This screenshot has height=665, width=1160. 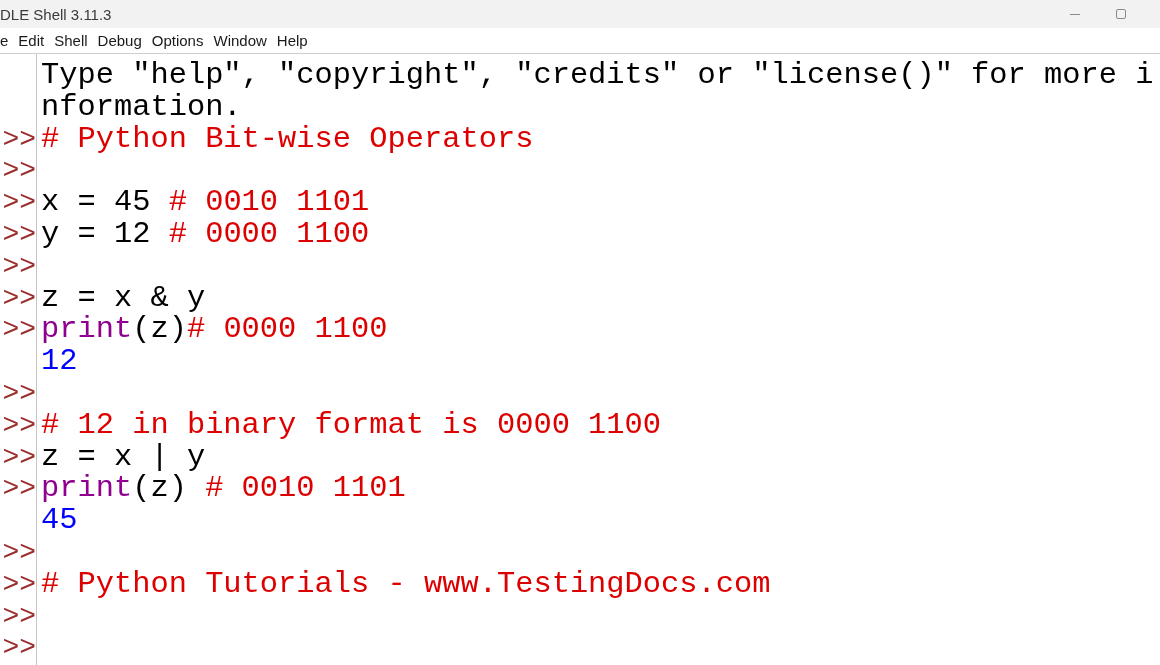 What do you see at coordinates (123, 297) in the screenshot?
I see `code-line: z = x & y` at bounding box center [123, 297].